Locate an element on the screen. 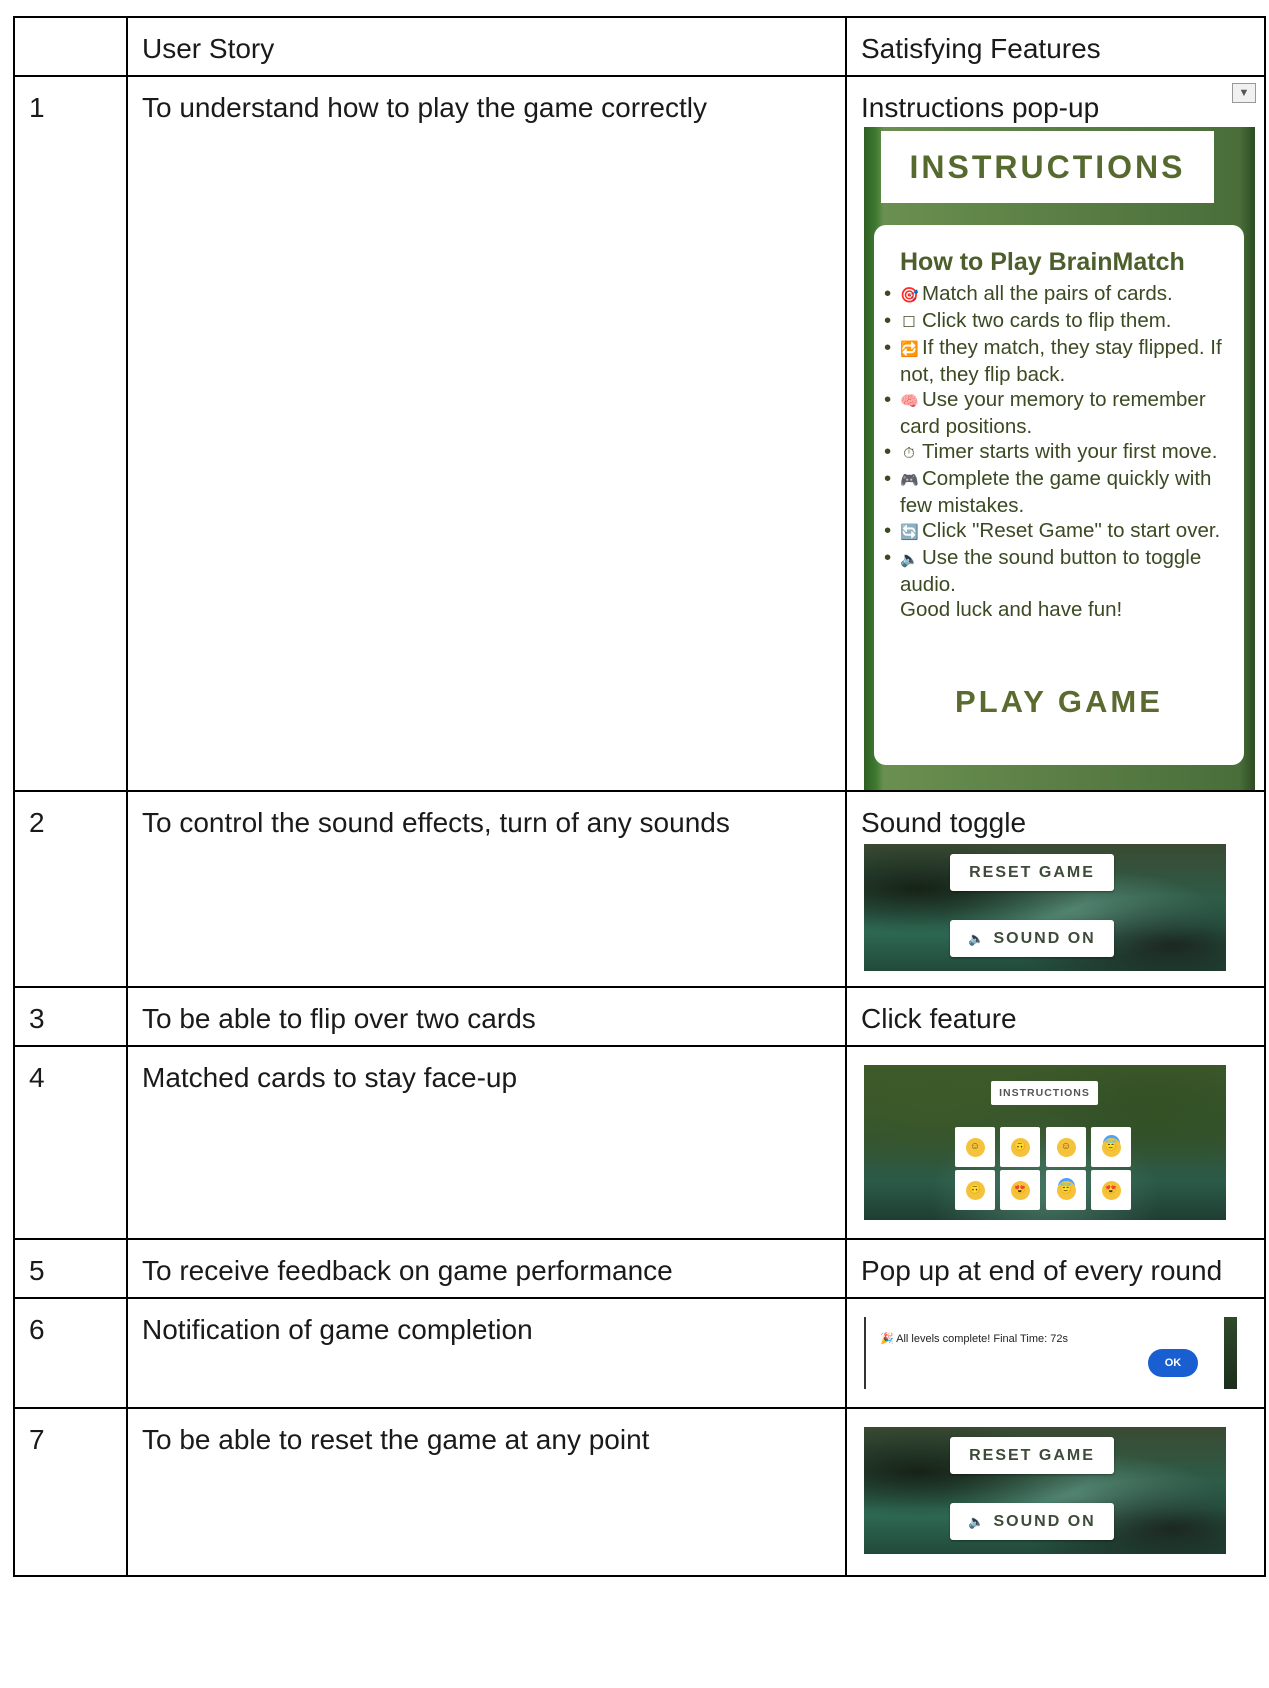 This screenshot has width=1269, height=1688. instructions-button: INSTRUCTIONS is located at coordinates (1044, 1093).